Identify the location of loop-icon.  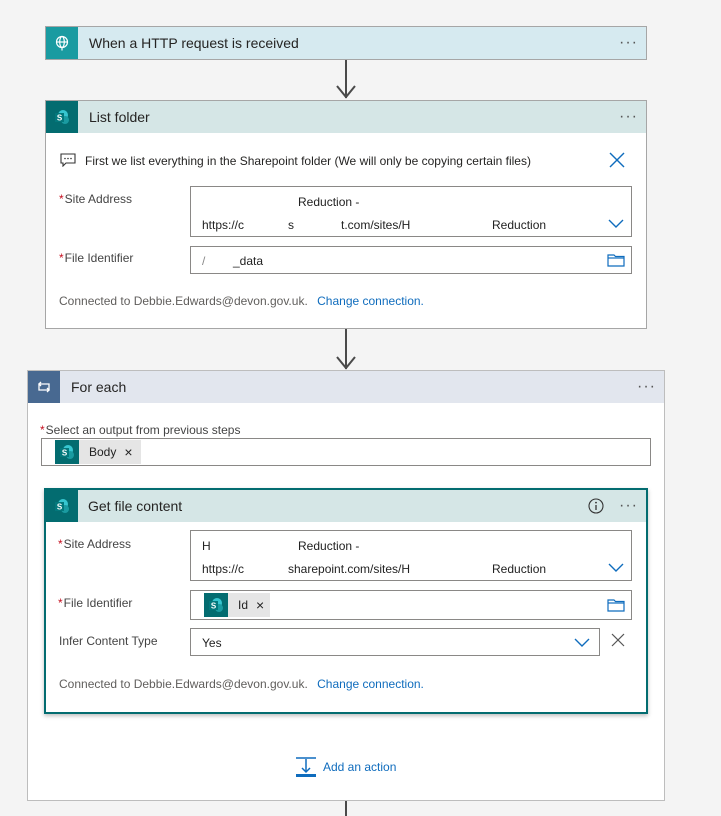
(44, 387).